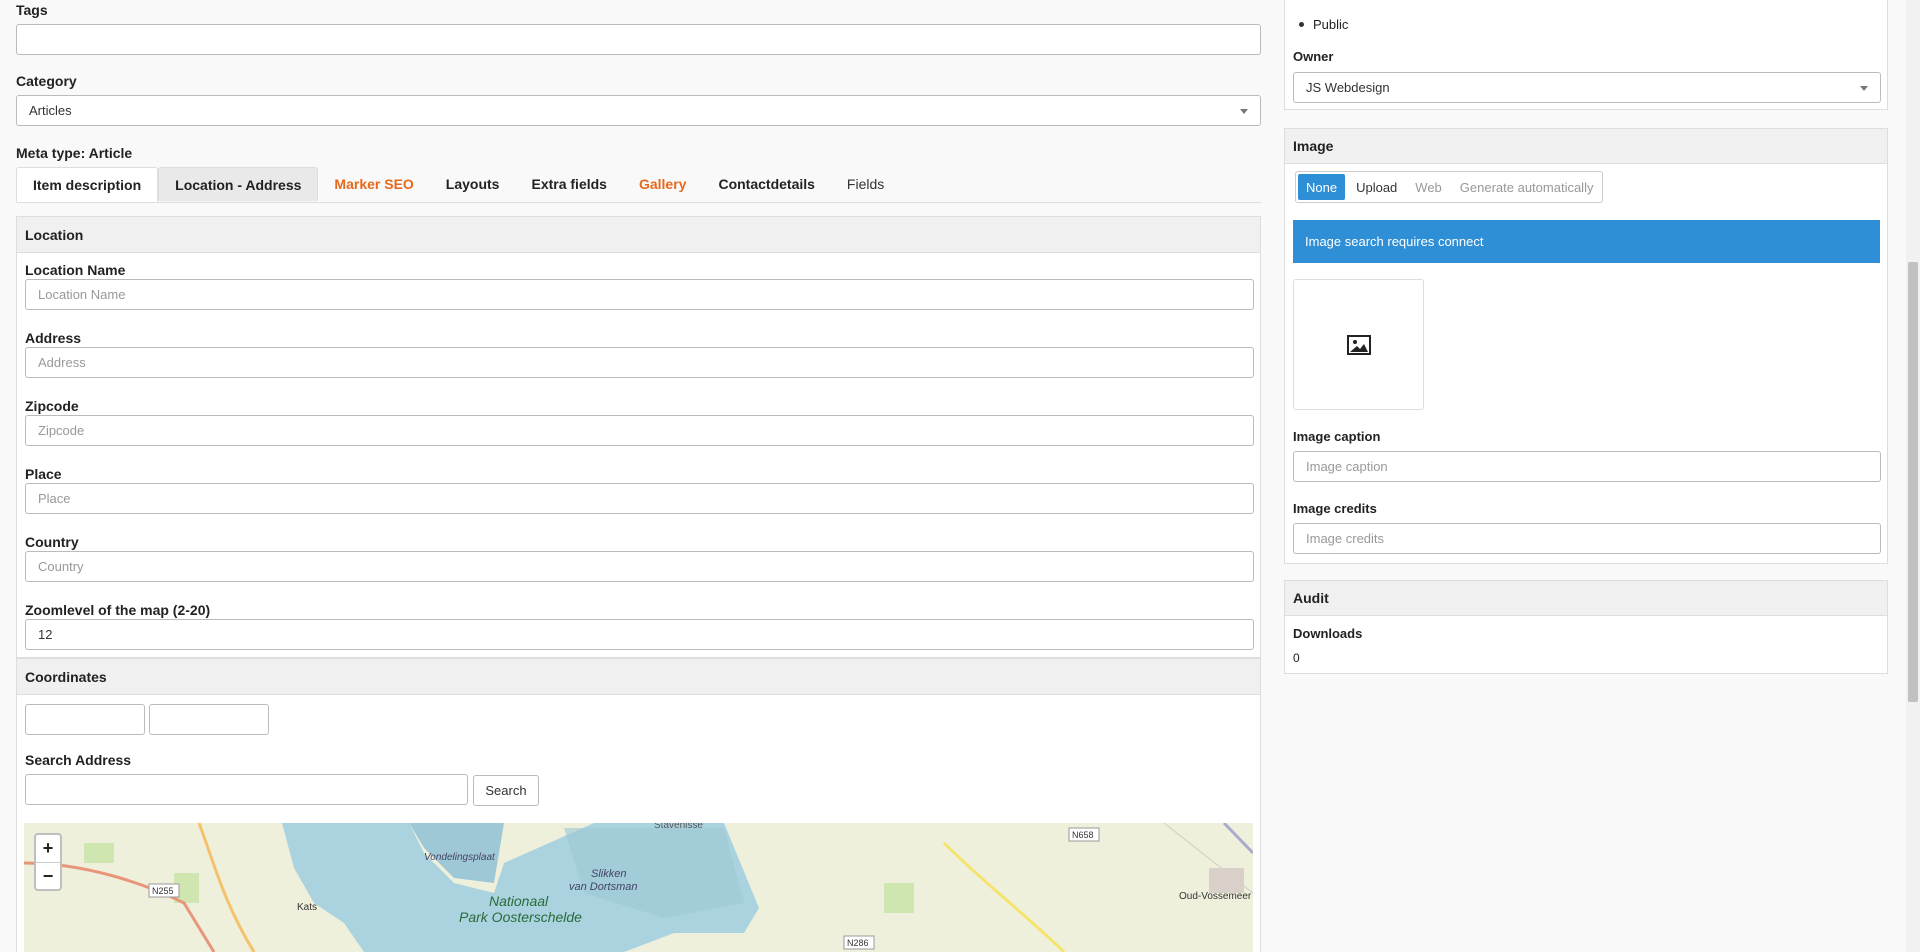 The height and width of the screenshot is (952, 1920). What do you see at coordinates (1586, 241) in the screenshot?
I see `image-search-notice: Image search requires connect` at bounding box center [1586, 241].